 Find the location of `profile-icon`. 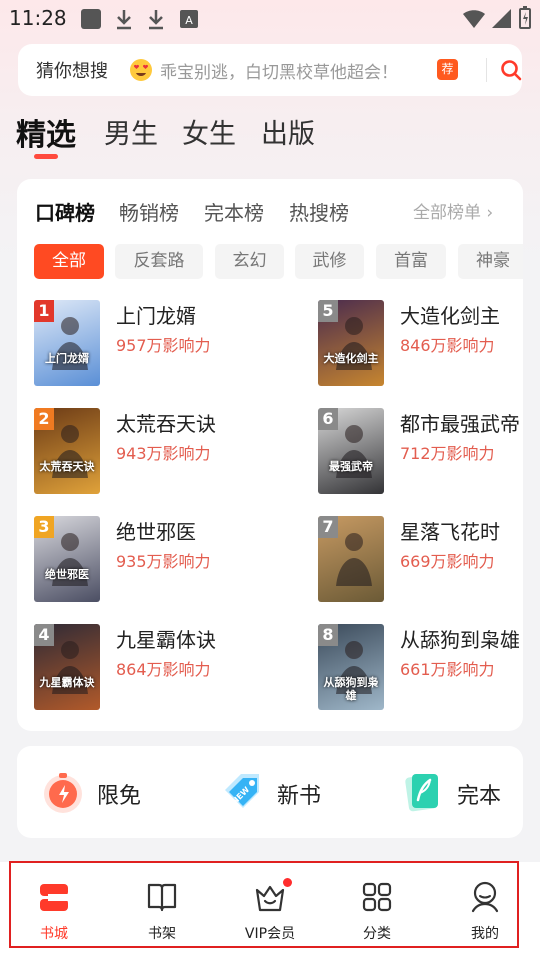

profile-icon is located at coordinates (485, 897).